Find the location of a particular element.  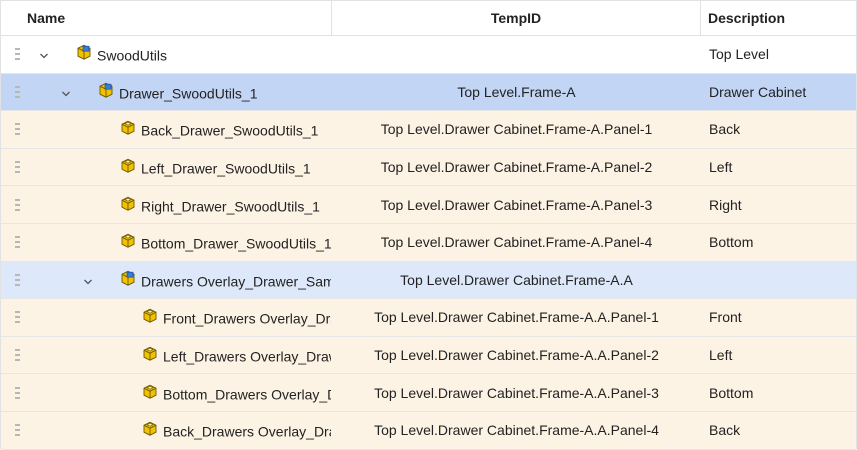

name-cell: Left_Drawers Overlay_Draw is located at coordinates (166, 355).